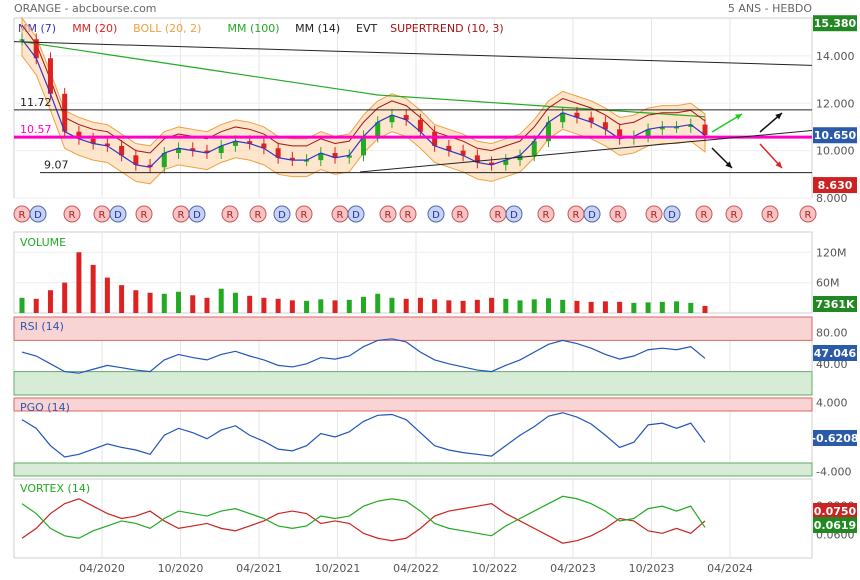 This screenshot has height=580, width=860. Describe the element at coordinates (835, 135) in the screenshot. I see `badge-last: 10.650` at that location.